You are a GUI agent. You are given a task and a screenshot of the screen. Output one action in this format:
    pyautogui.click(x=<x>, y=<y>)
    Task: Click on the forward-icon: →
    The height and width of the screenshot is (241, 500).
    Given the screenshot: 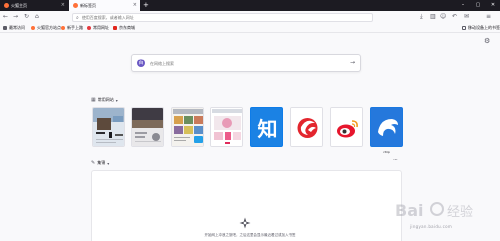 What is the action you would take?
    pyautogui.click(x=15, y=17)
    